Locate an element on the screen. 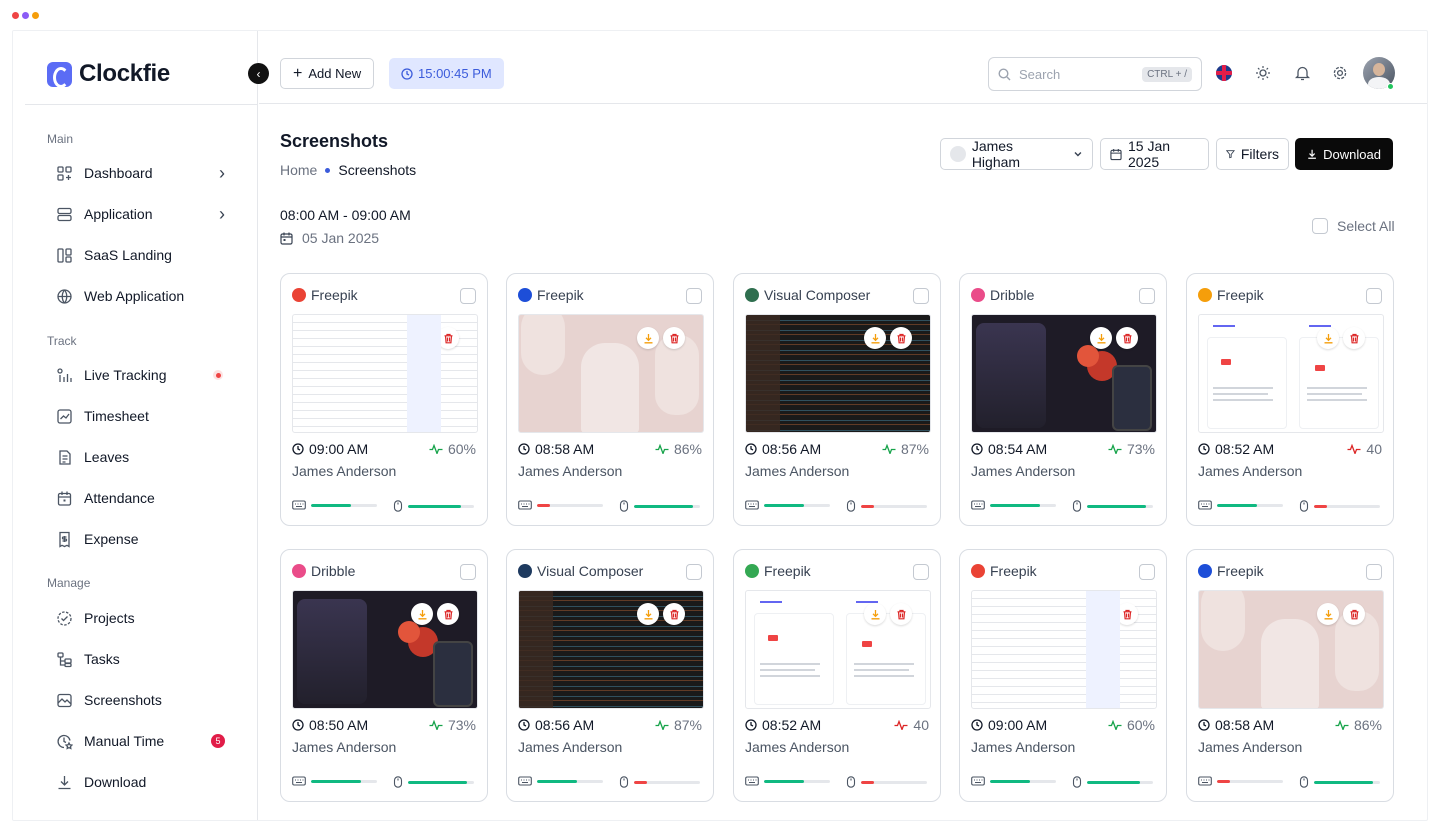  signal-icon is located at coordinates (64, 375).